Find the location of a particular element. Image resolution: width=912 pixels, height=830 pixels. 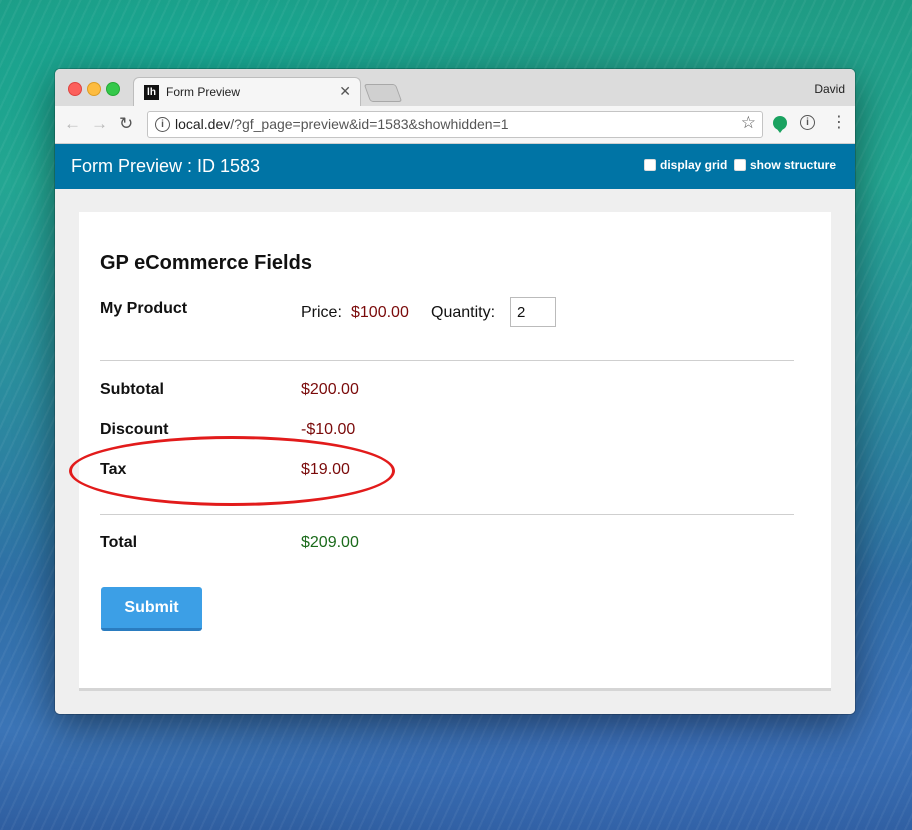

show-structure-label: show structure is located at coordinates (793, 165).